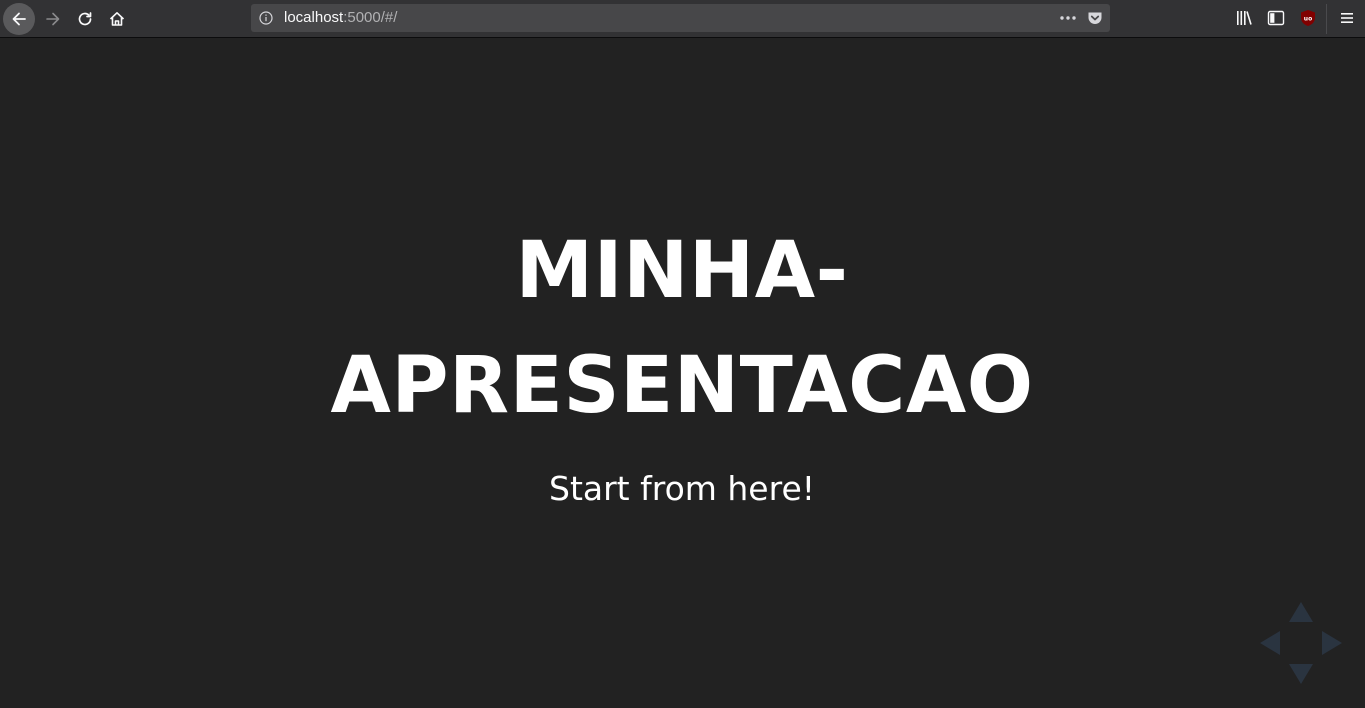 This screenshot has height=708, width=1365. What do you see at coordinates (682, 488) in the screenshot?
I see `slide-subtitle: Start from here!` at bounding box center [682, 488].